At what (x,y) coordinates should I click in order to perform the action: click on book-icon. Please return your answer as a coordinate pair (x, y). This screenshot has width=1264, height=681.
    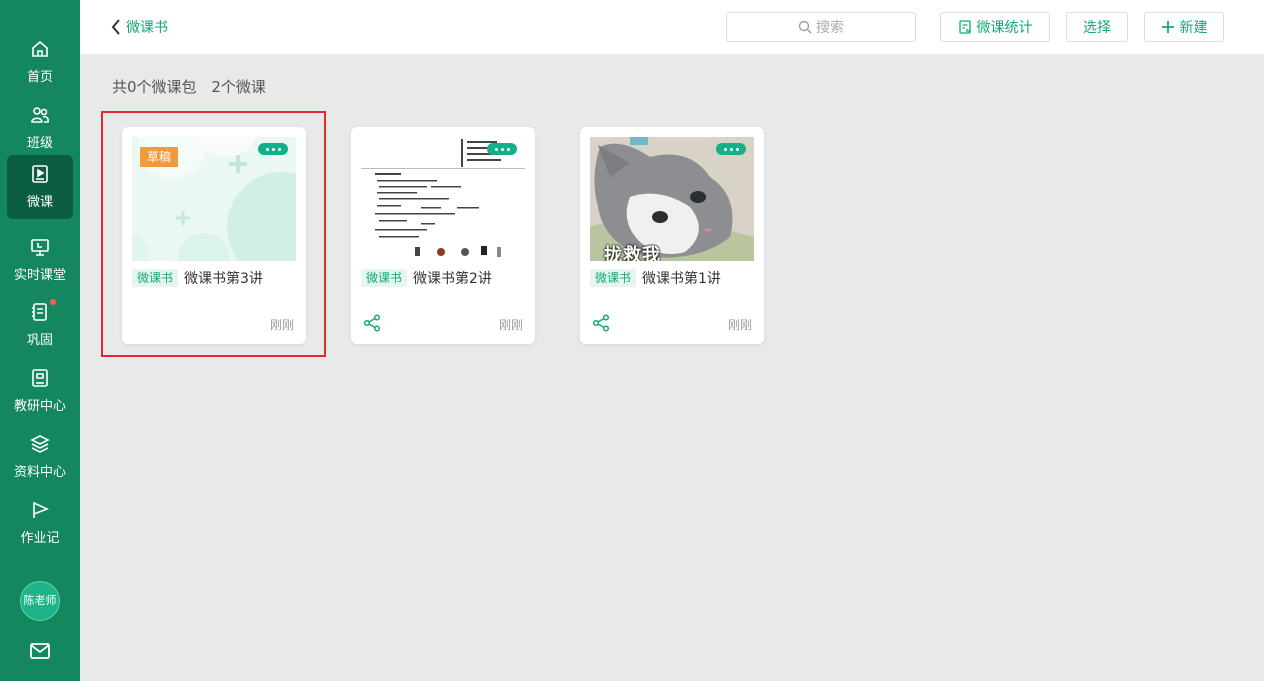
    Looking at the image, I should click on (40, 378).